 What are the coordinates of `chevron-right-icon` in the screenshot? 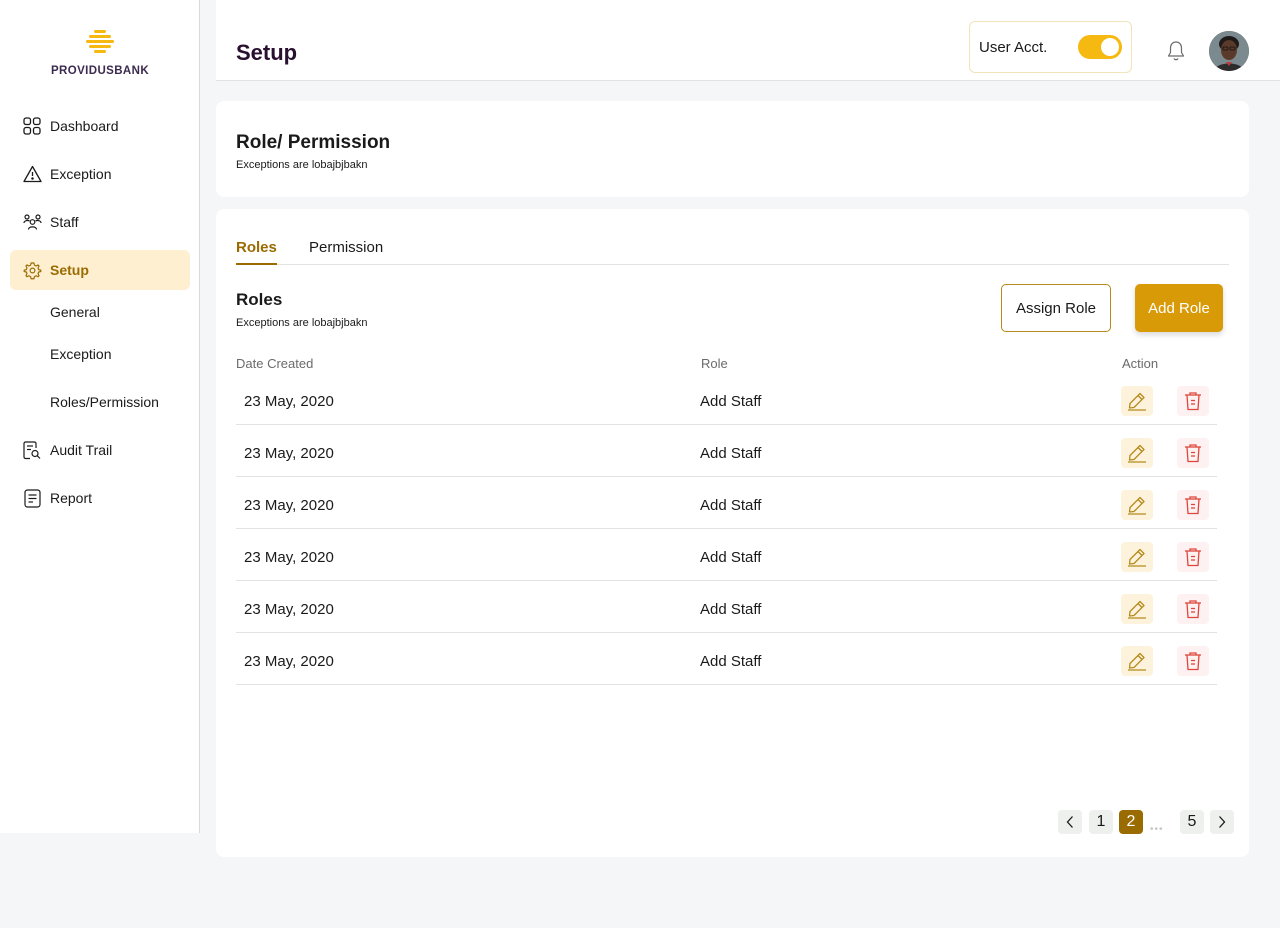 It's located at (1222, 822).